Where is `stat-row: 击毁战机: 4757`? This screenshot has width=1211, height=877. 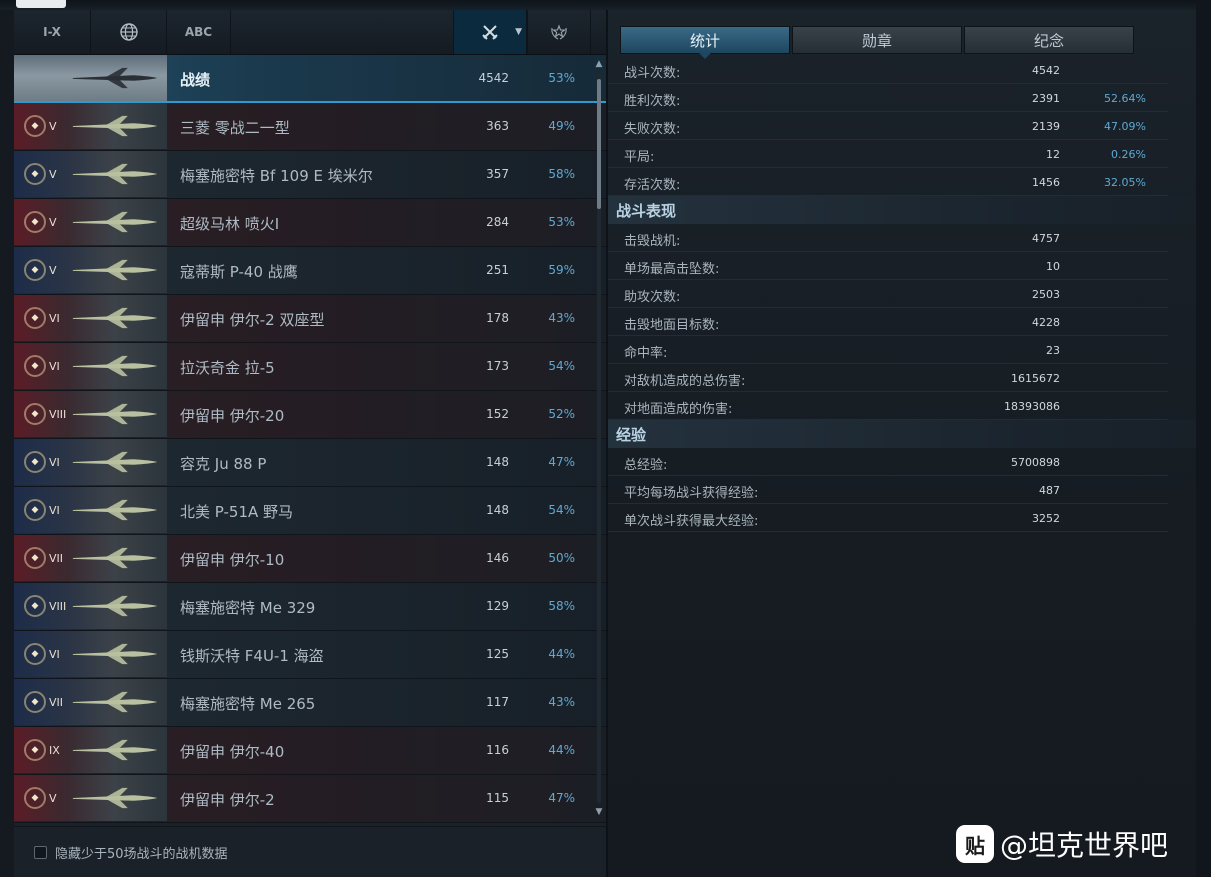
stat-row: 击毁战机: 4757 is located at coordinates (888, 238).